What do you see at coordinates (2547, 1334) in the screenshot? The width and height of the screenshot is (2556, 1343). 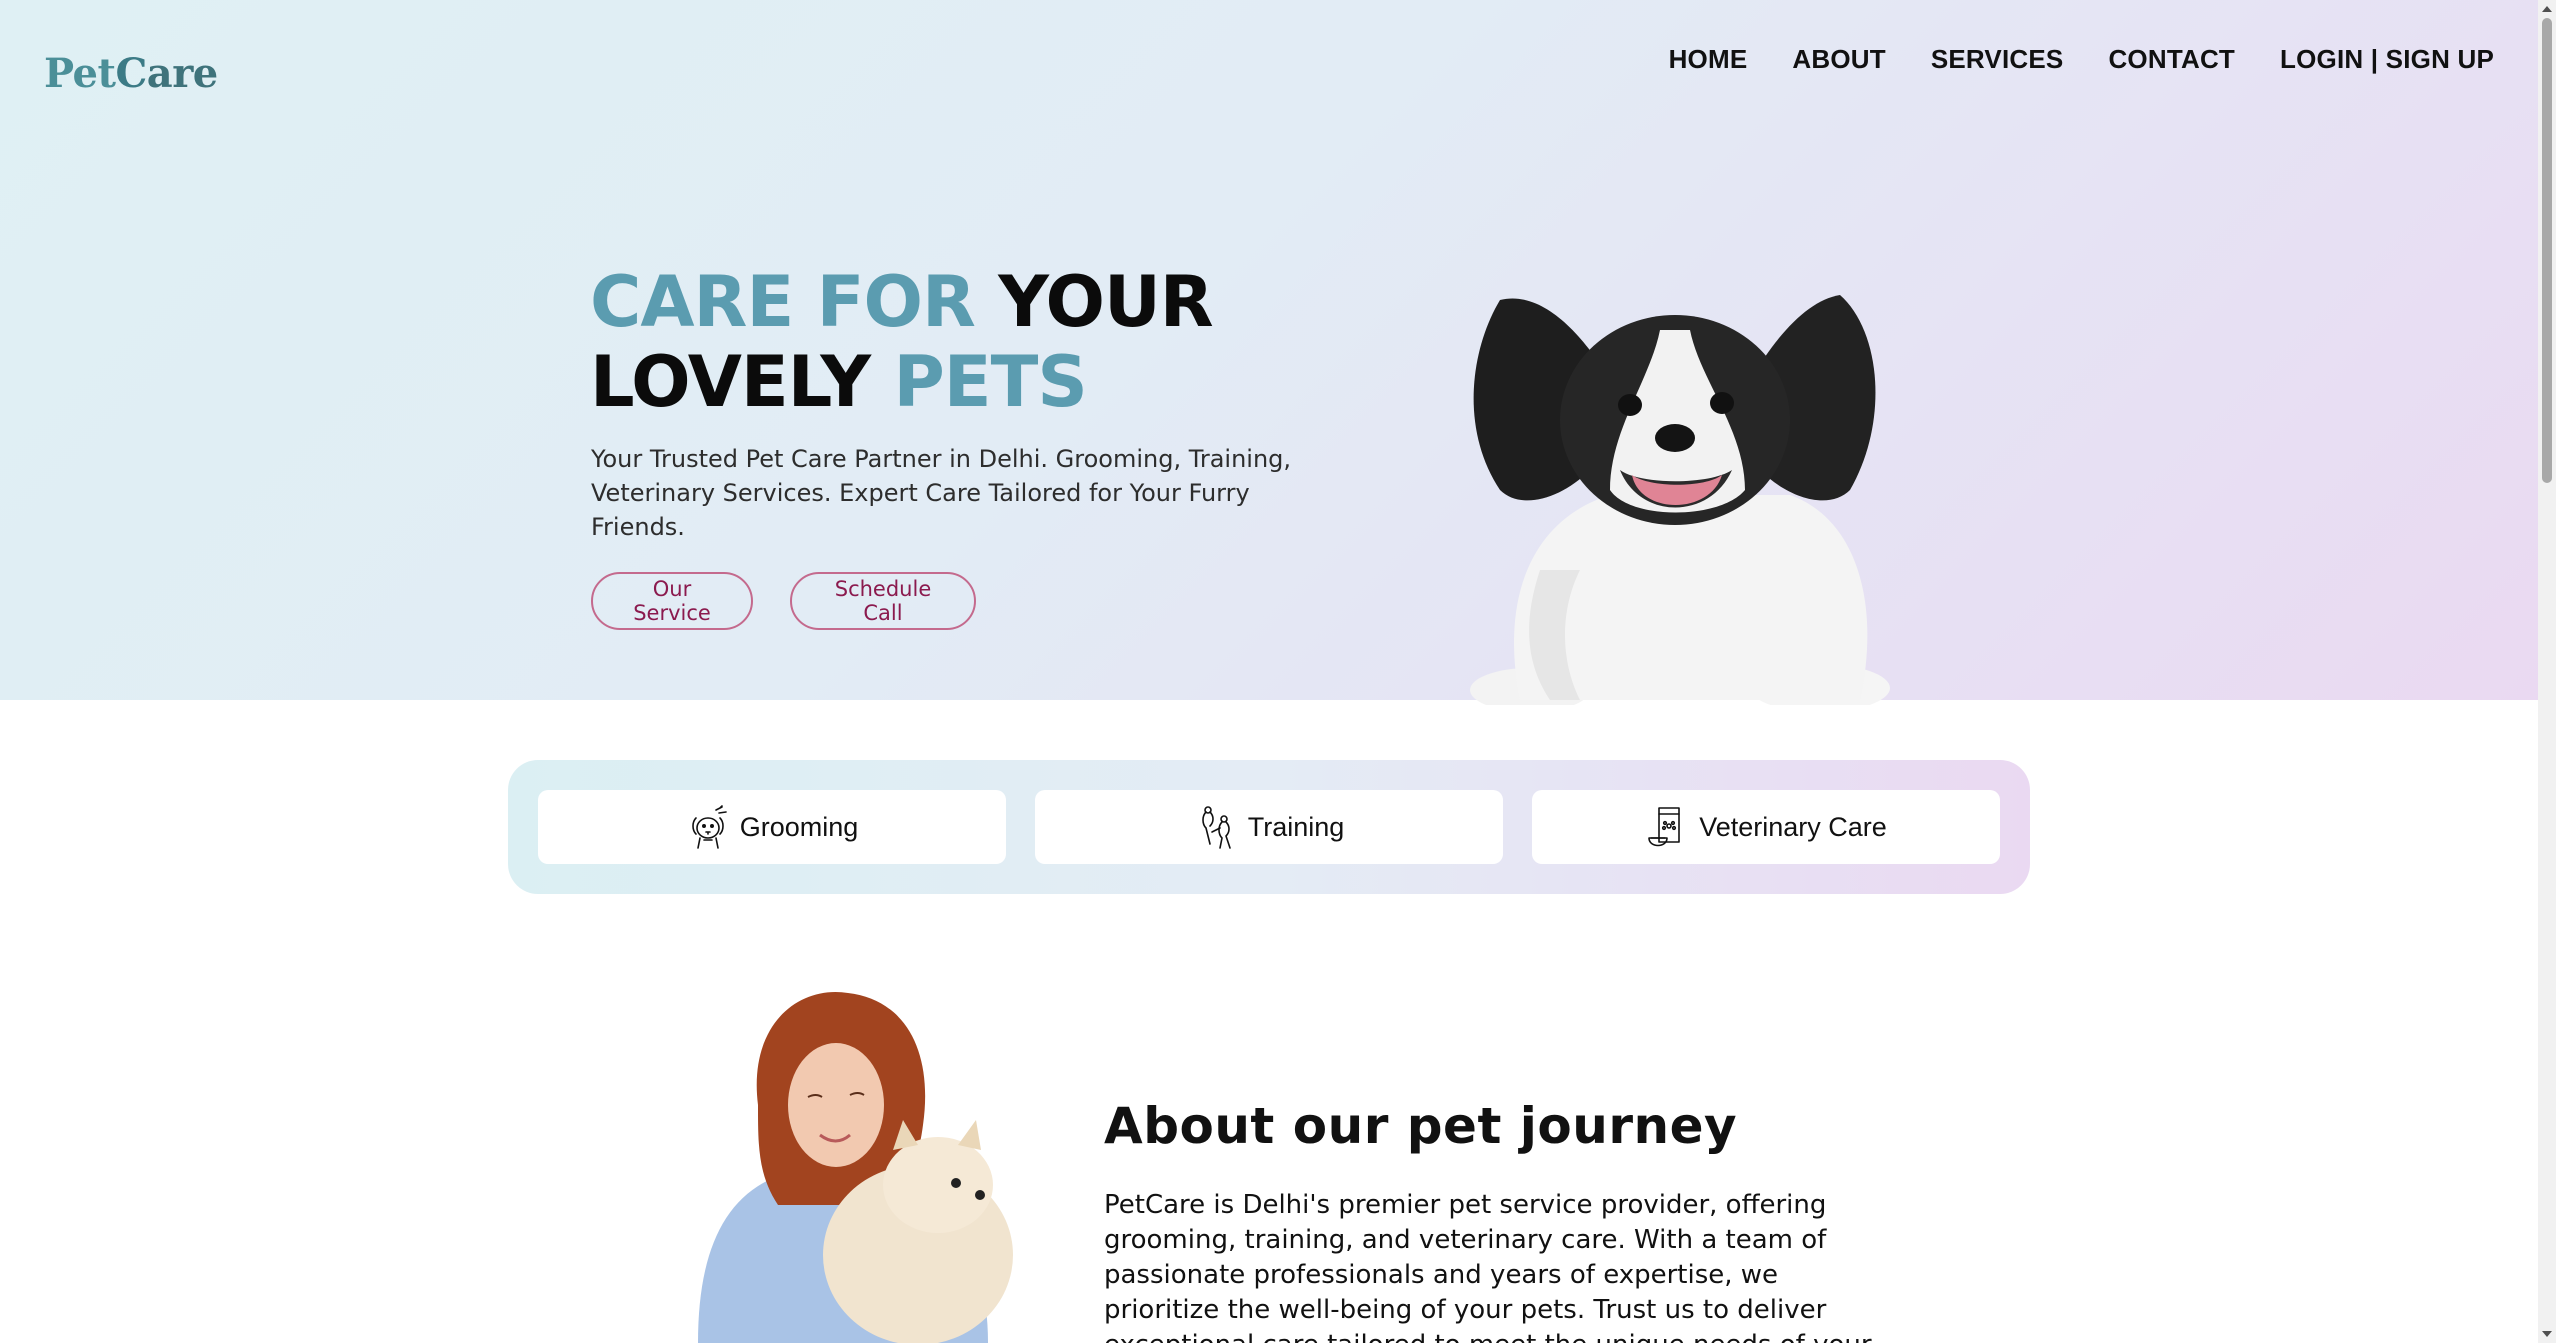 I see `scroll-down-arrow-icon` at bounding box center [2547, 1334].